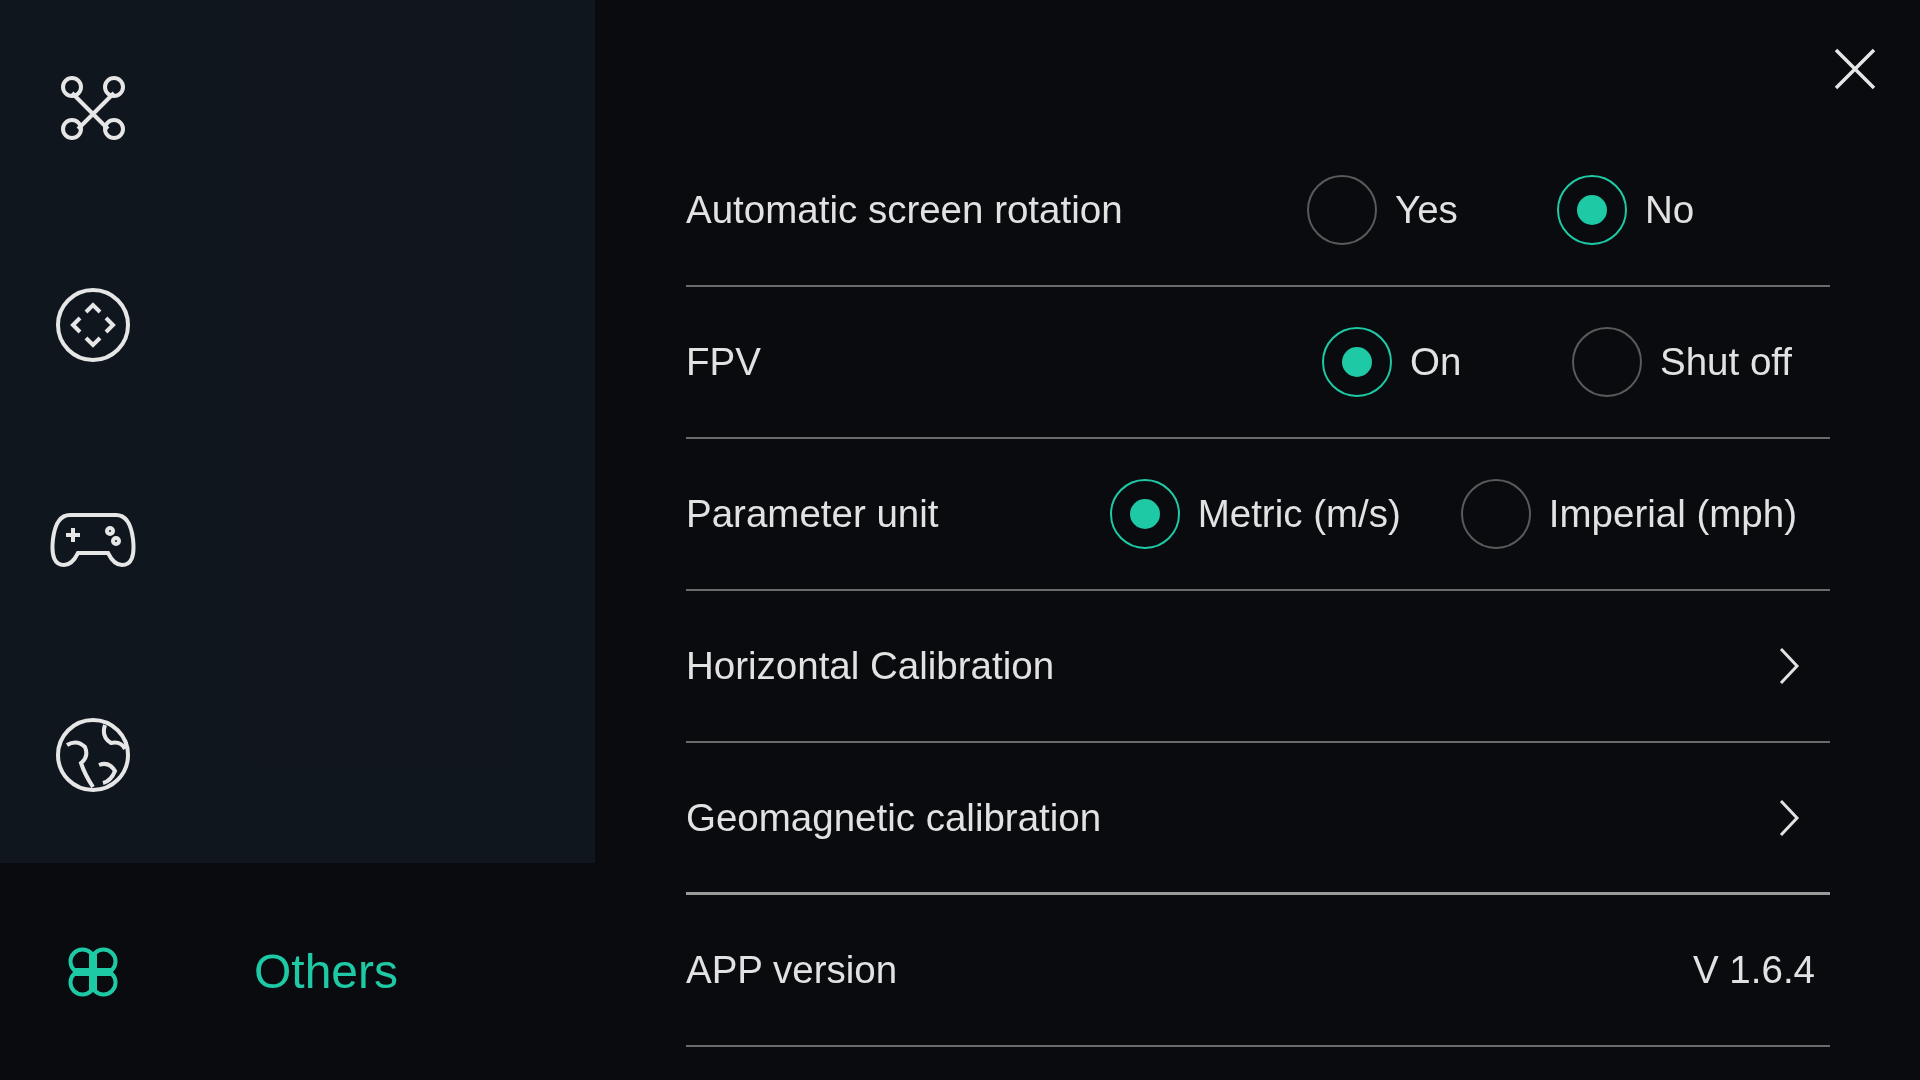 The height and width of the screenshot is (1080, 1920). I want to click on setting-label: Automatic screen rotation, so click(904, 210).